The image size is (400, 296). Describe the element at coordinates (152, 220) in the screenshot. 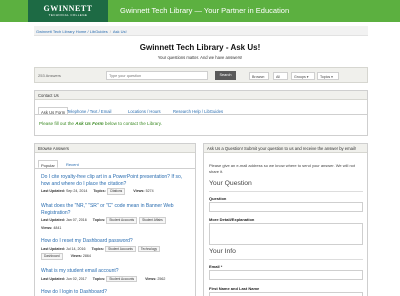

I see `topic-chip: Student Affairs` at that location.